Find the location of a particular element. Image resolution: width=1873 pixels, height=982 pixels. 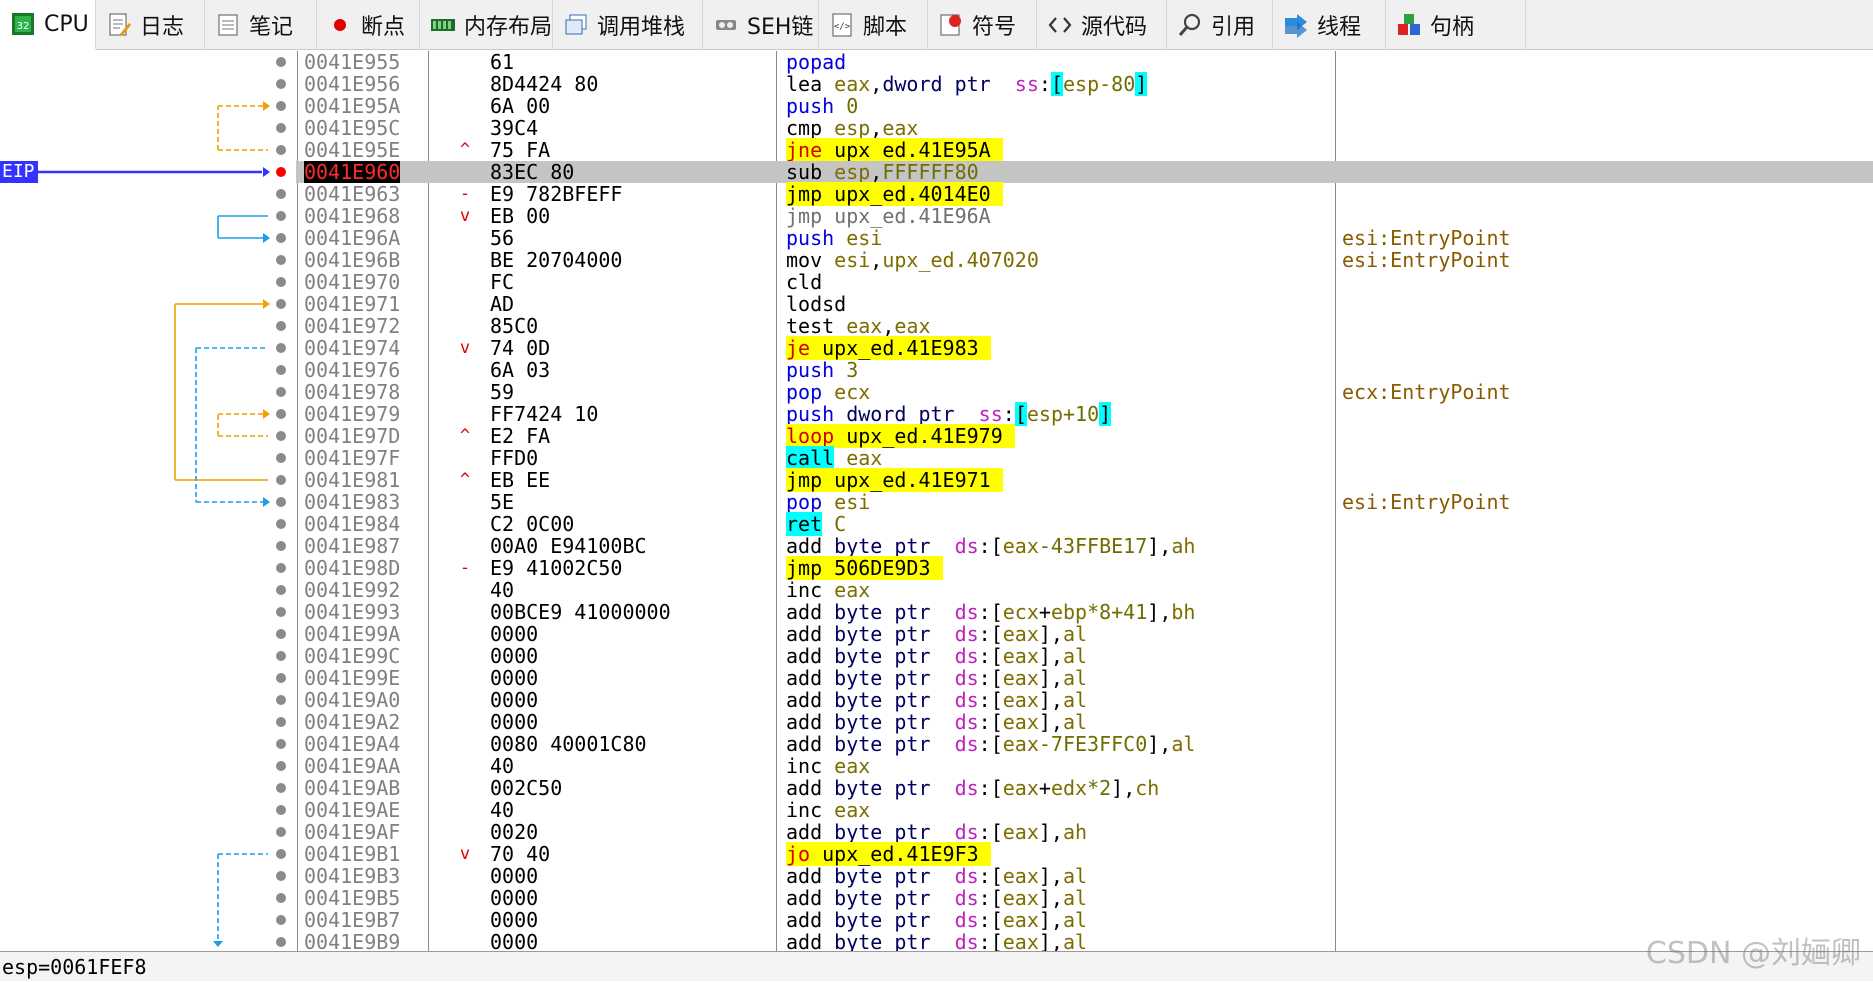

instruction-bytes: 5E is located at coordinates (502, 502).